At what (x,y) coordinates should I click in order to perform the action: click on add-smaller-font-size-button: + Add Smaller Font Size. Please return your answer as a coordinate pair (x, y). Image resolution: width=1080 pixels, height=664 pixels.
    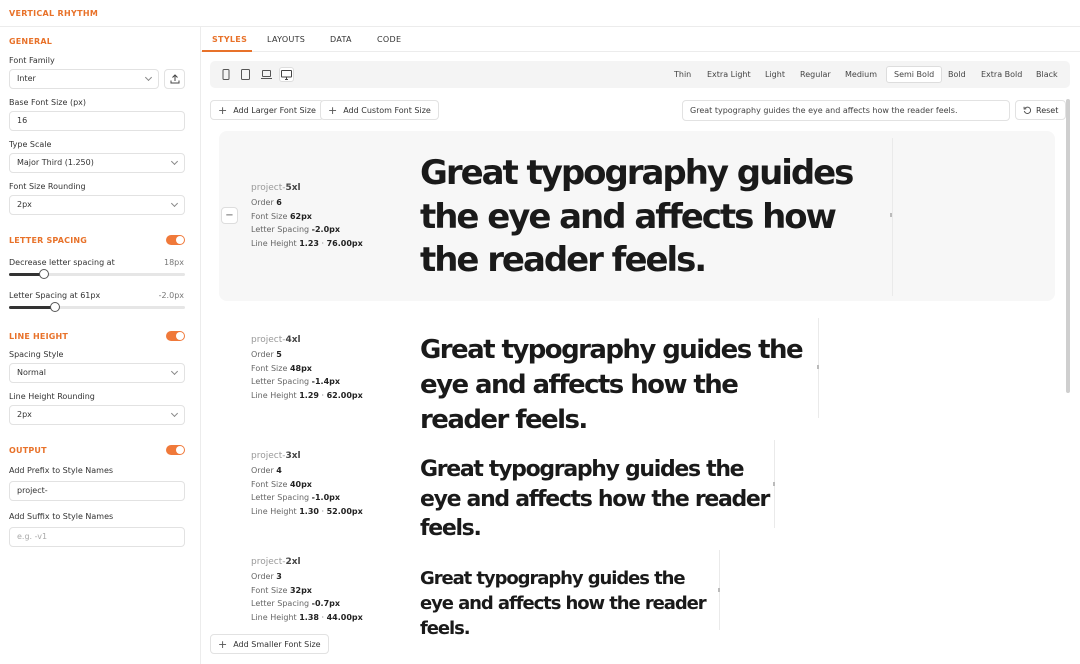
    Looking at the image, I should click on (269, 644).